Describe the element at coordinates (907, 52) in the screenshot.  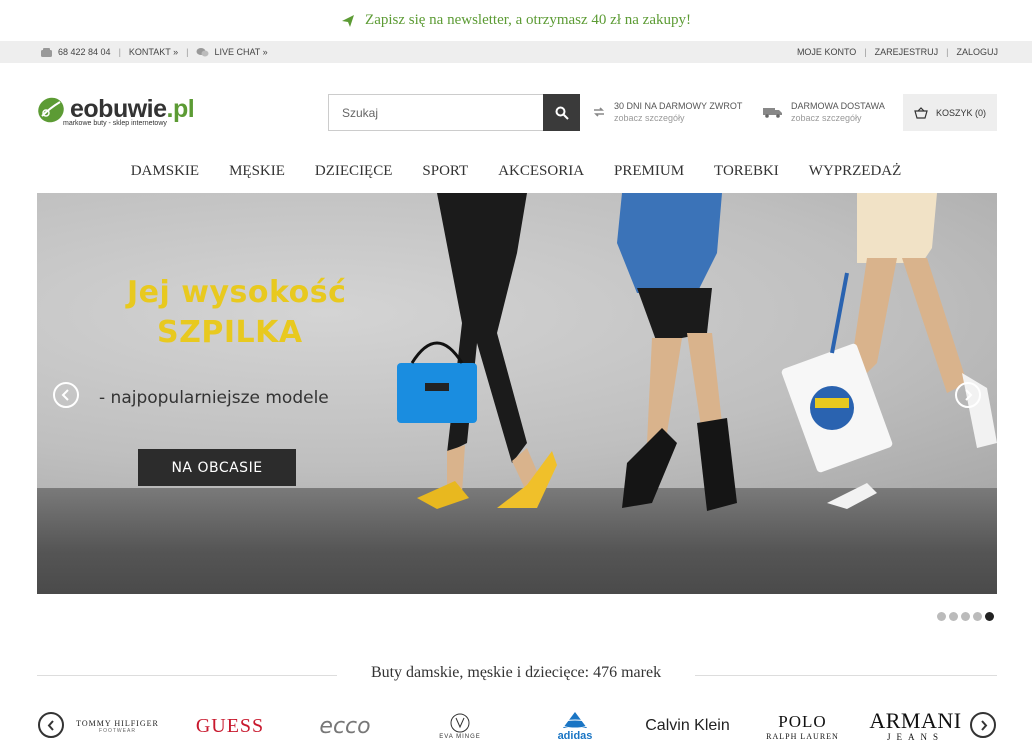
I see `register-link: ZAREJESTRUJ` at that location.